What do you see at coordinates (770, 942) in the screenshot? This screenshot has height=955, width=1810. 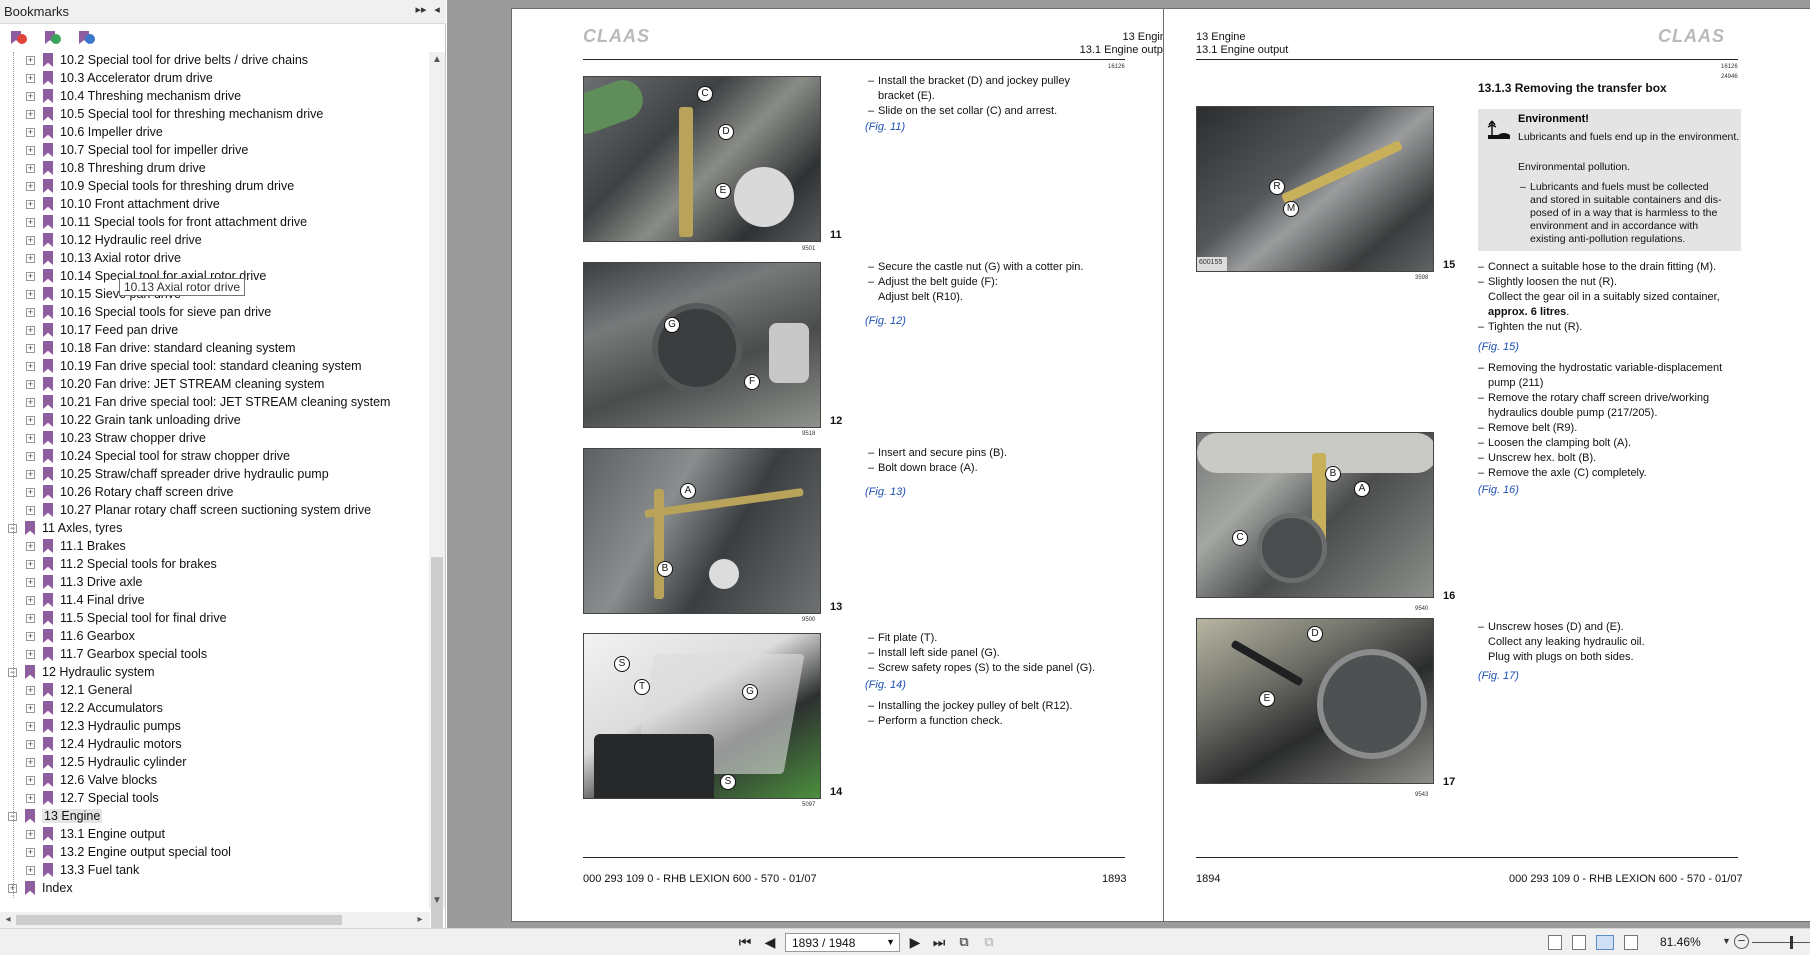 I see `previous-page-icon: ◀` at bounding box center [770, 942].